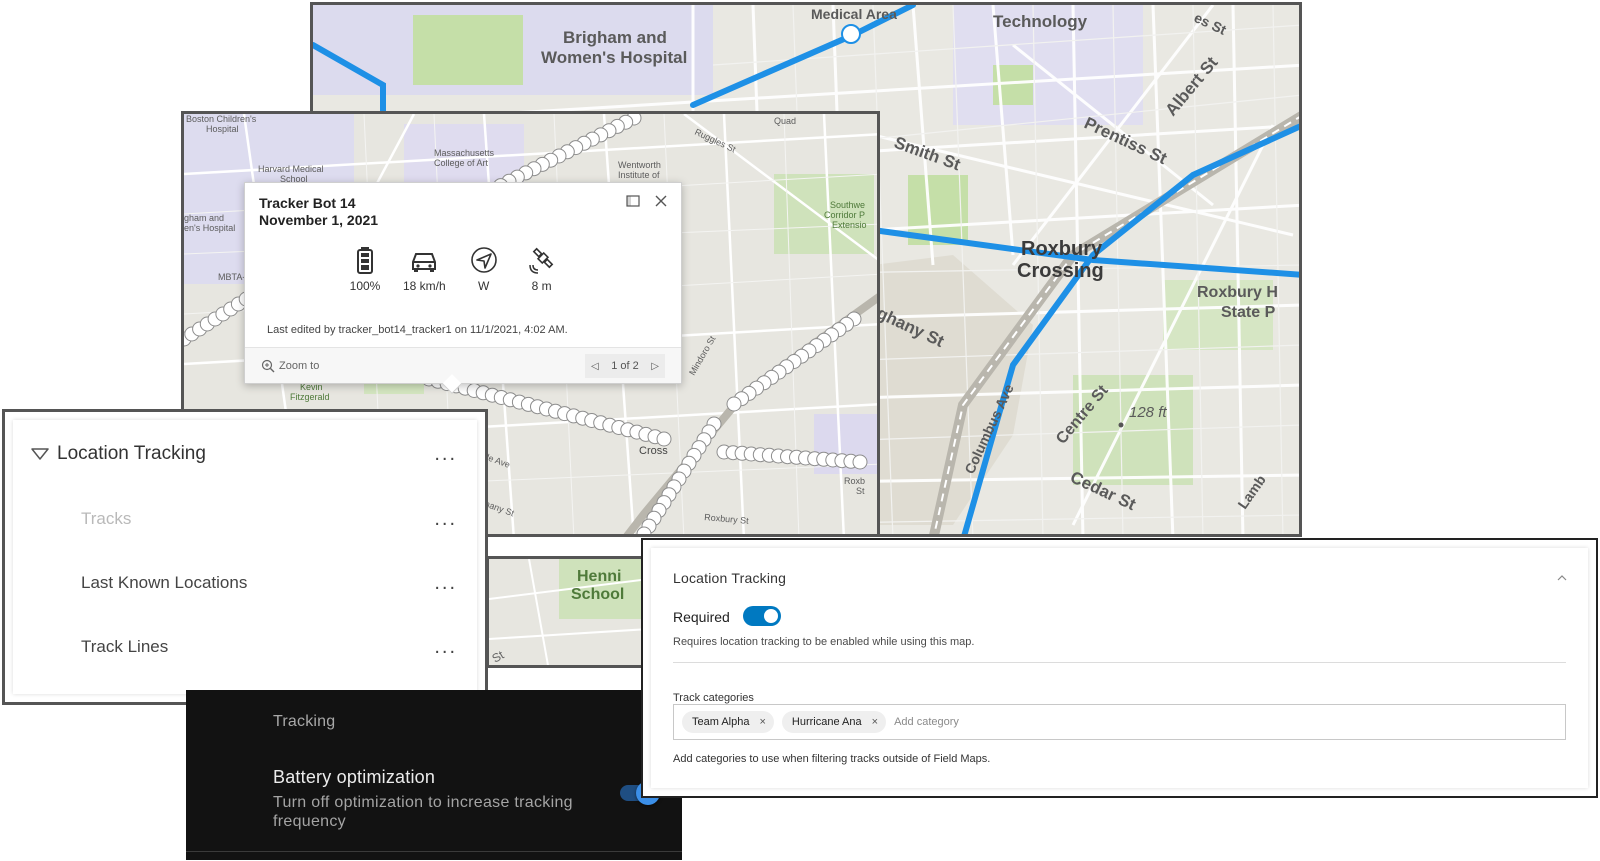 The width and height of the screenshot is (1600, 861). What do you see at coordinates (541, 260) in the screenshot?
I see `satellite-icon` at bounding box center [541, 260].